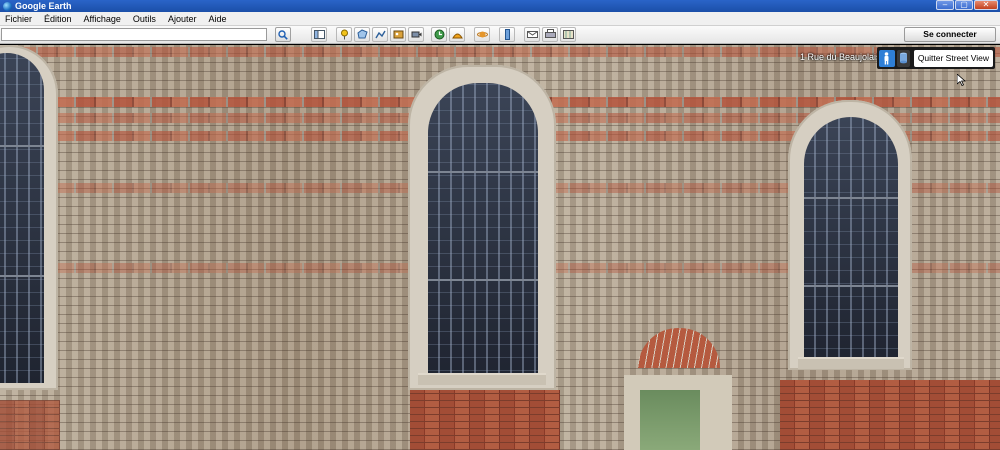 The width and height of the screenshot is (1000, 450). I want to click on minimize-button: –, so click(945, 5).